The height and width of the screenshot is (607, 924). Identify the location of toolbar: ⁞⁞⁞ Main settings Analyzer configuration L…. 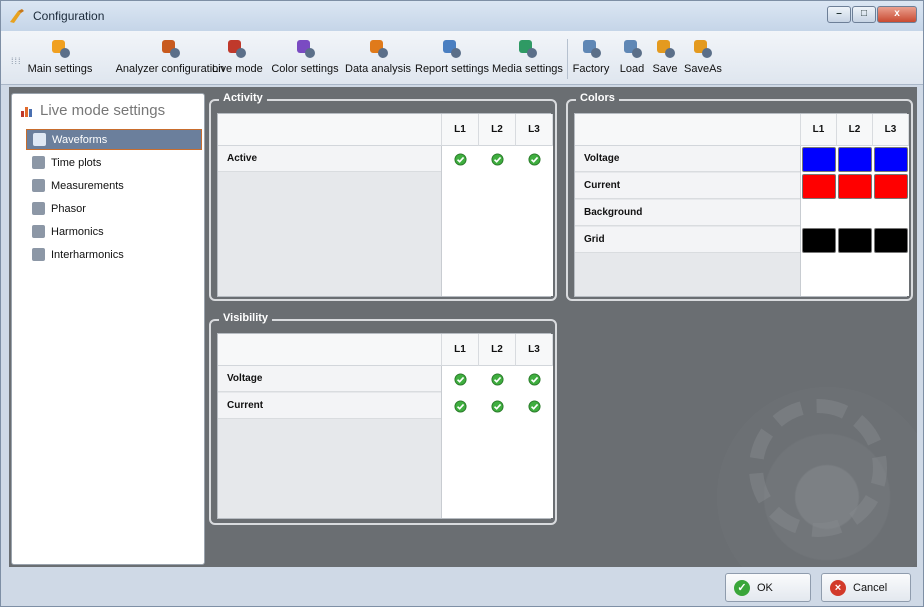
(462, 58).